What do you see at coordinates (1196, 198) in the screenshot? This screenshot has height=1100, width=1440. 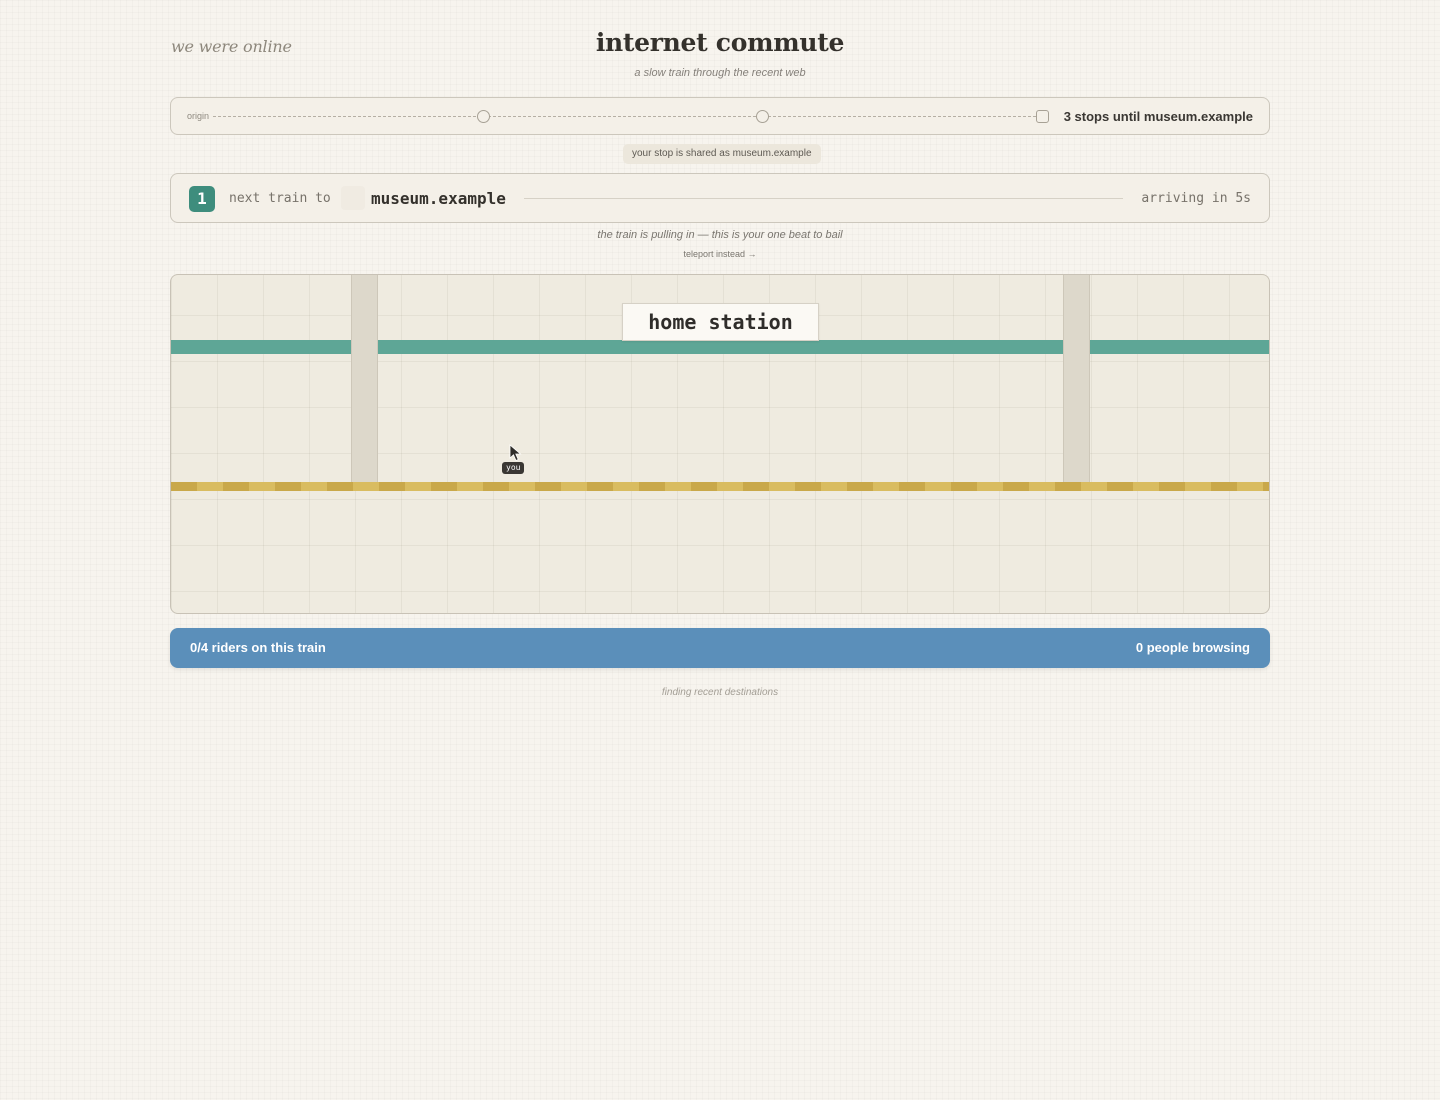 I see `arrival-countdown: arriving in 5s` at bounding box center [1196, 198].